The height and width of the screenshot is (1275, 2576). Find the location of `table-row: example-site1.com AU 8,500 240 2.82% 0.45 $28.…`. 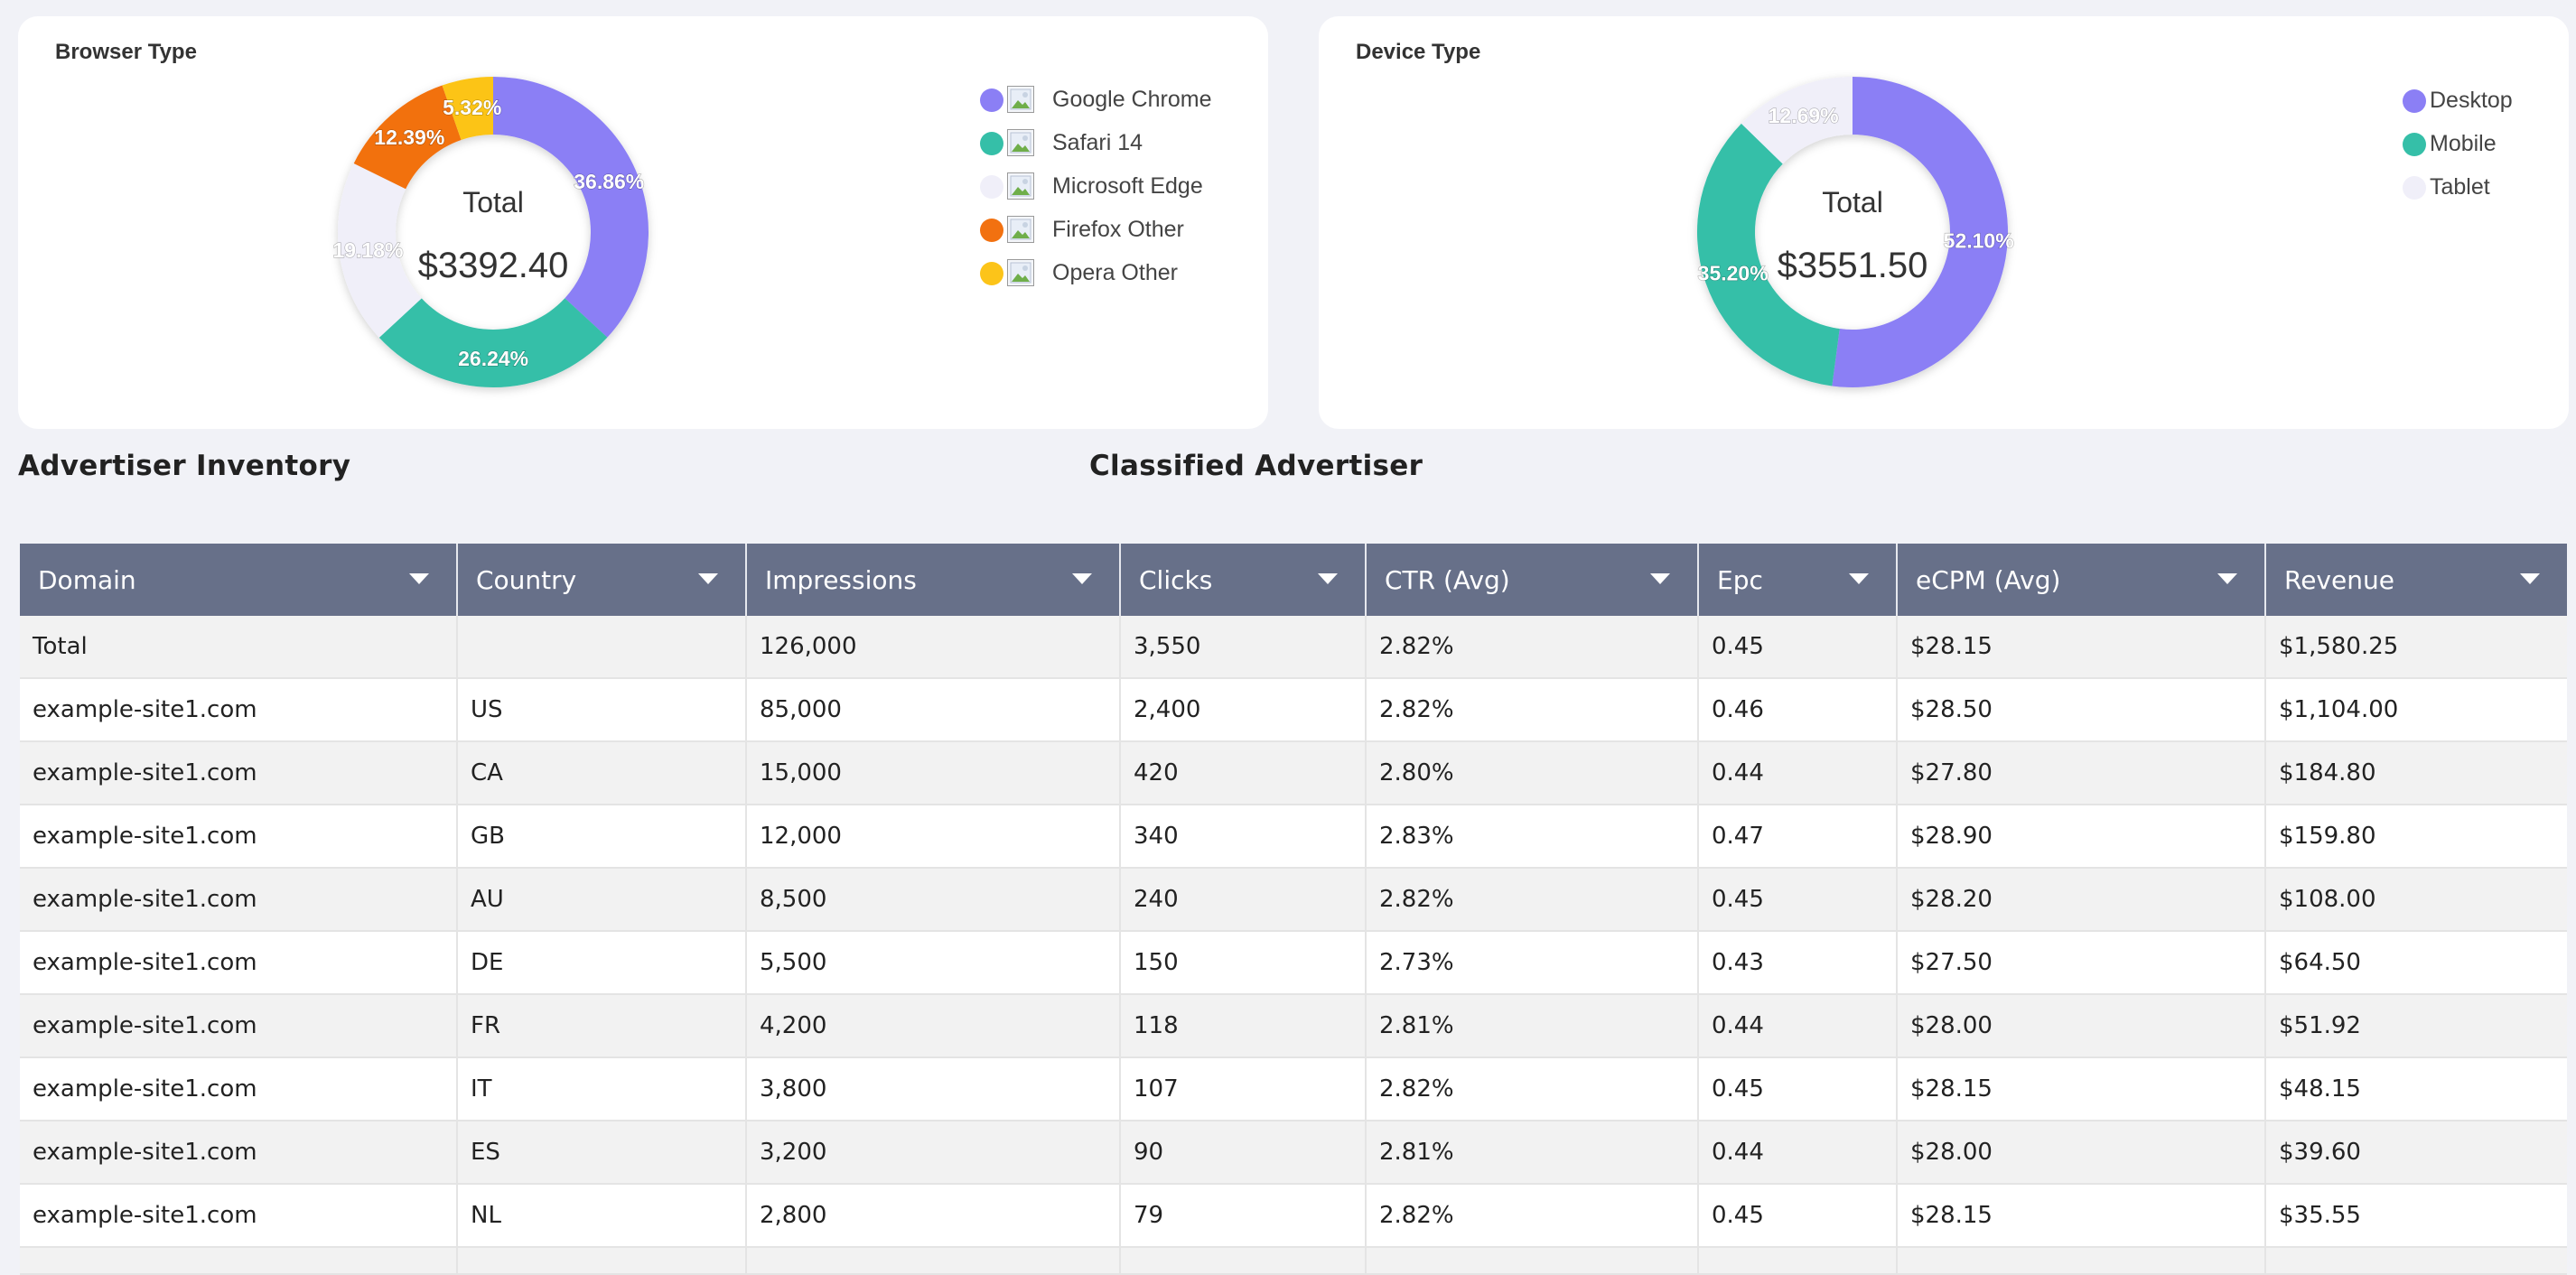

table-row: example-site1.com AU 8,500 240 2.82% 0.45 $28.… is located at coordinates (1293, 900).